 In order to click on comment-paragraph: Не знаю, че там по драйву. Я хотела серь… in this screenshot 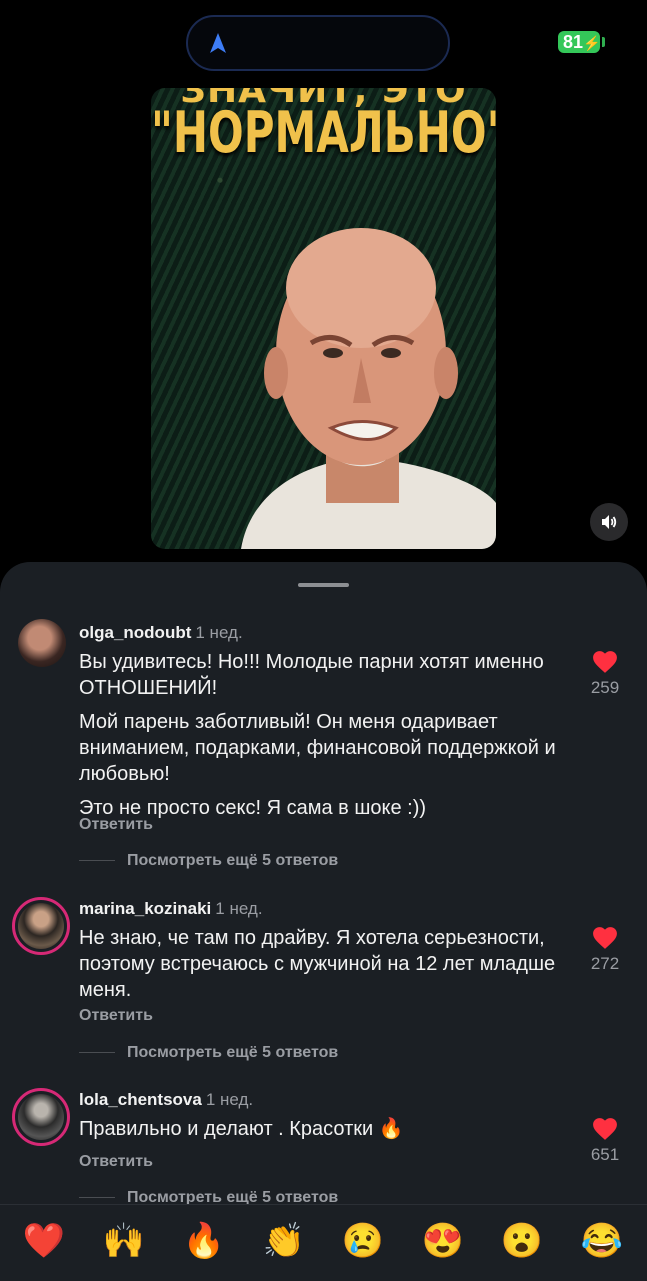, I will do `click(317, 964)`.